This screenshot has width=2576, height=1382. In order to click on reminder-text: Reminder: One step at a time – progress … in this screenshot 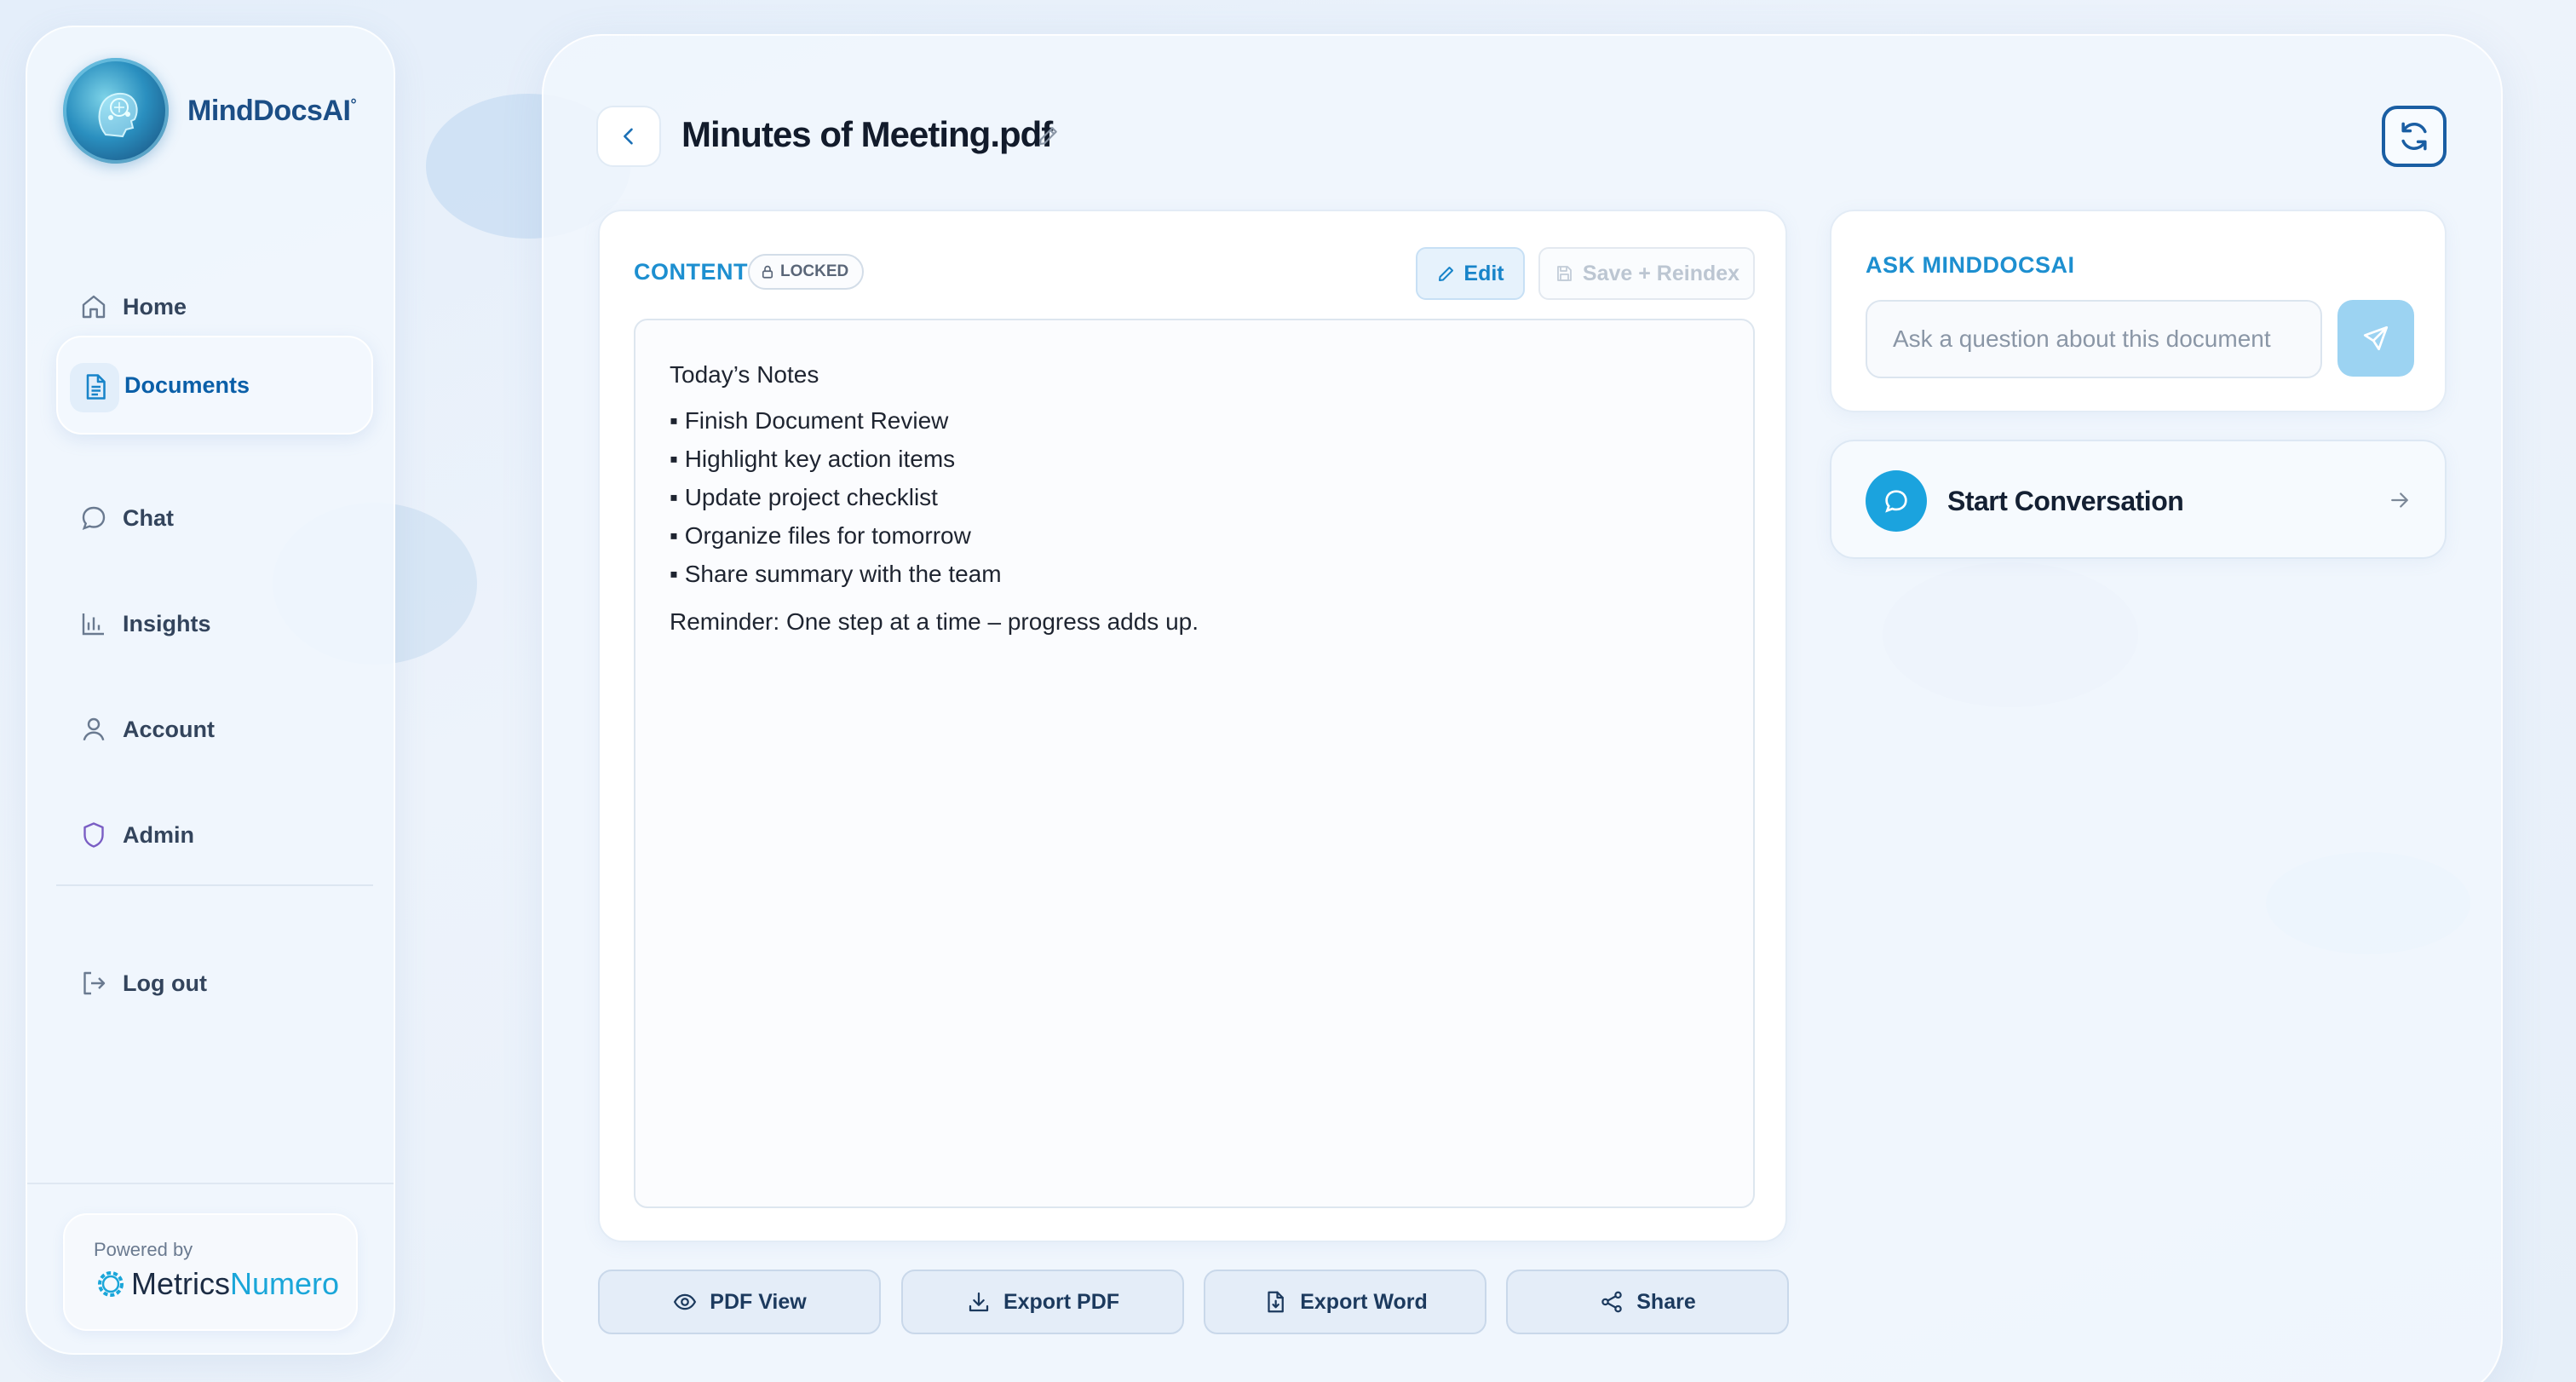, I will do `click(935, 622)`.